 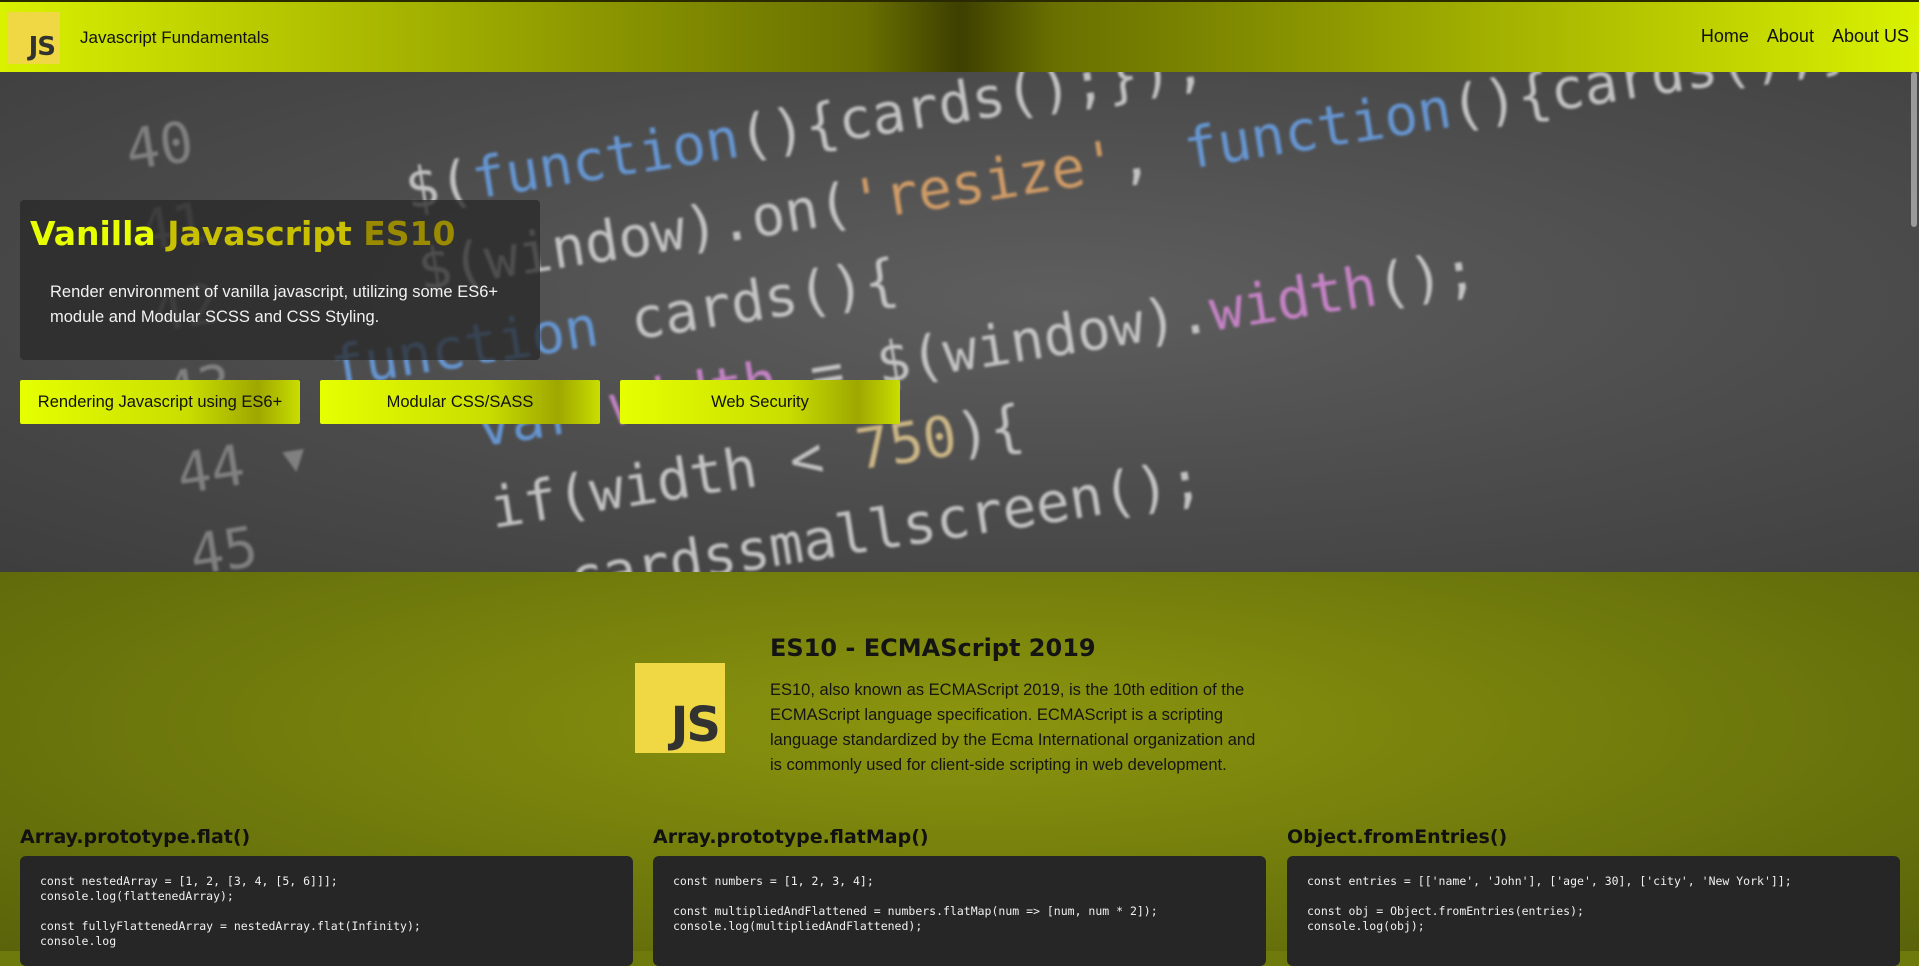 I want to click on brand-title: Javascript Fundamentals, so click(x=174, y=38).